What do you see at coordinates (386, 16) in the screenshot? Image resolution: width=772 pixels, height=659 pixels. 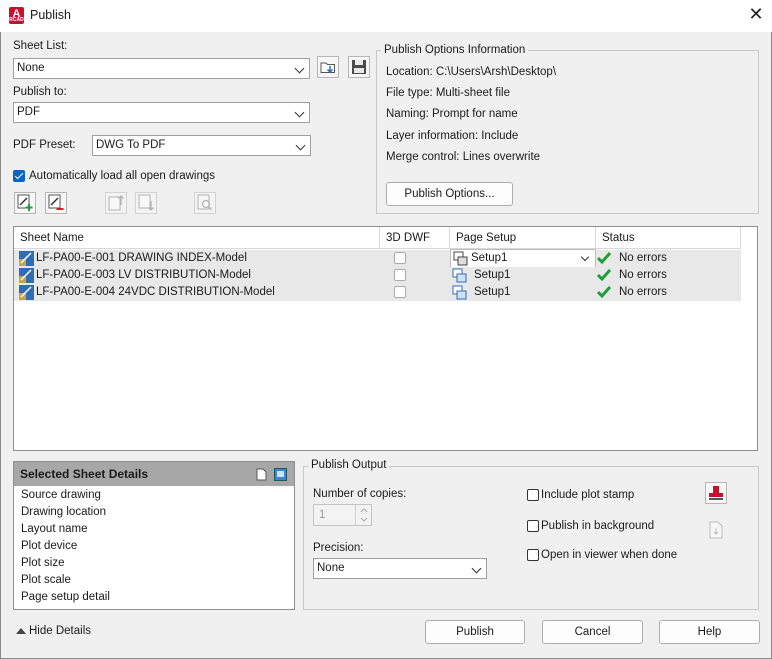 I see `title-bar` at bounding box center [386, 16].